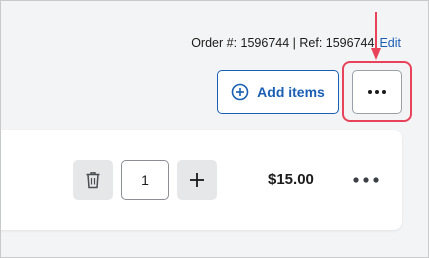  What do you see at coordinates (376, 36) in the screenshot?
I see `annotation-arrow-icon` at bounding box center [376, 36].